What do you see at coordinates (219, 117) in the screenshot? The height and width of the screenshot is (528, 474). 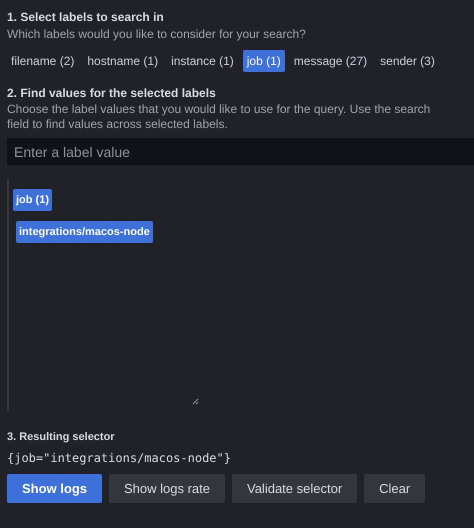 I see `section-description: Choose the label values that you would like to use for the query. Use the search field to find values across selected labels.` at bounding box center [219, 117].